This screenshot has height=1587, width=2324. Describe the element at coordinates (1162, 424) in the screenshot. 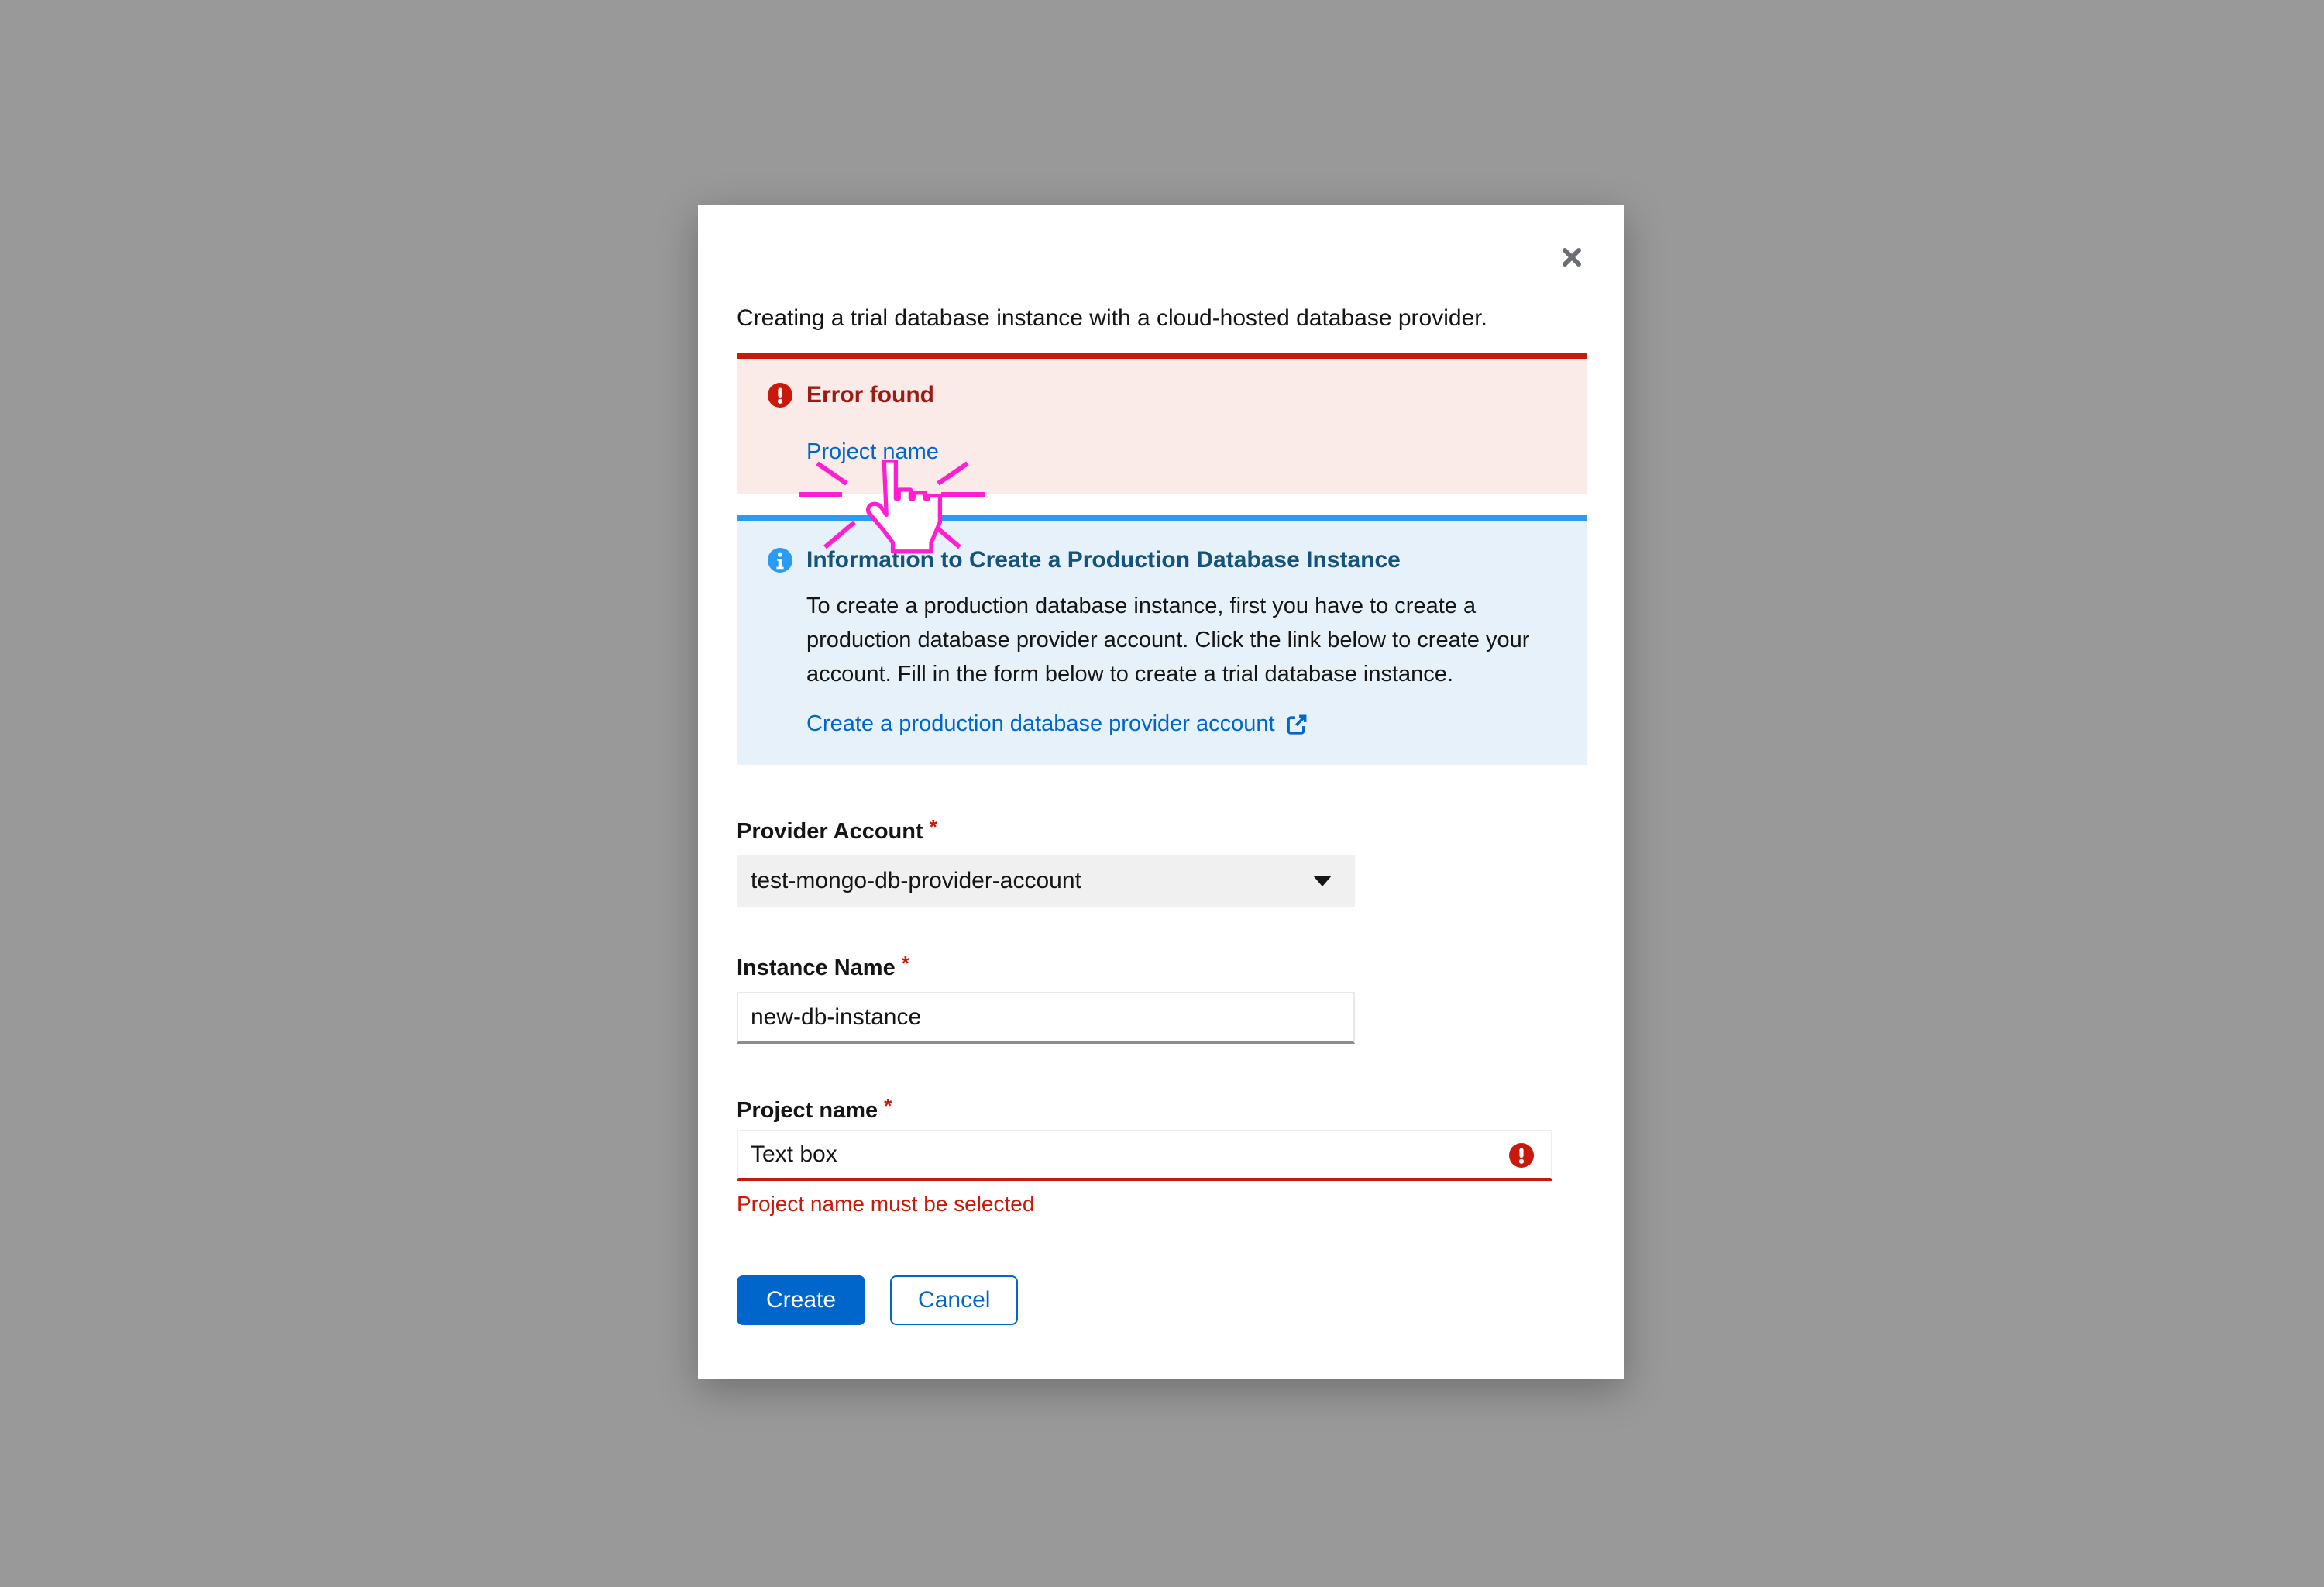

I see `error-alert: Error found Project name` at that location.